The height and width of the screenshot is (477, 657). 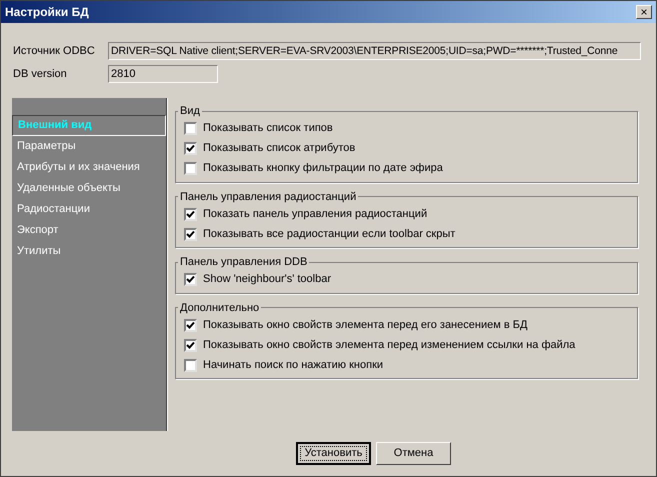 What do you see at coordinates (329, 234) in the screenshot?
I see `checkbox-label: Показывать все радиостанции если toolbar скрыт` at bounding box center [329, 234].